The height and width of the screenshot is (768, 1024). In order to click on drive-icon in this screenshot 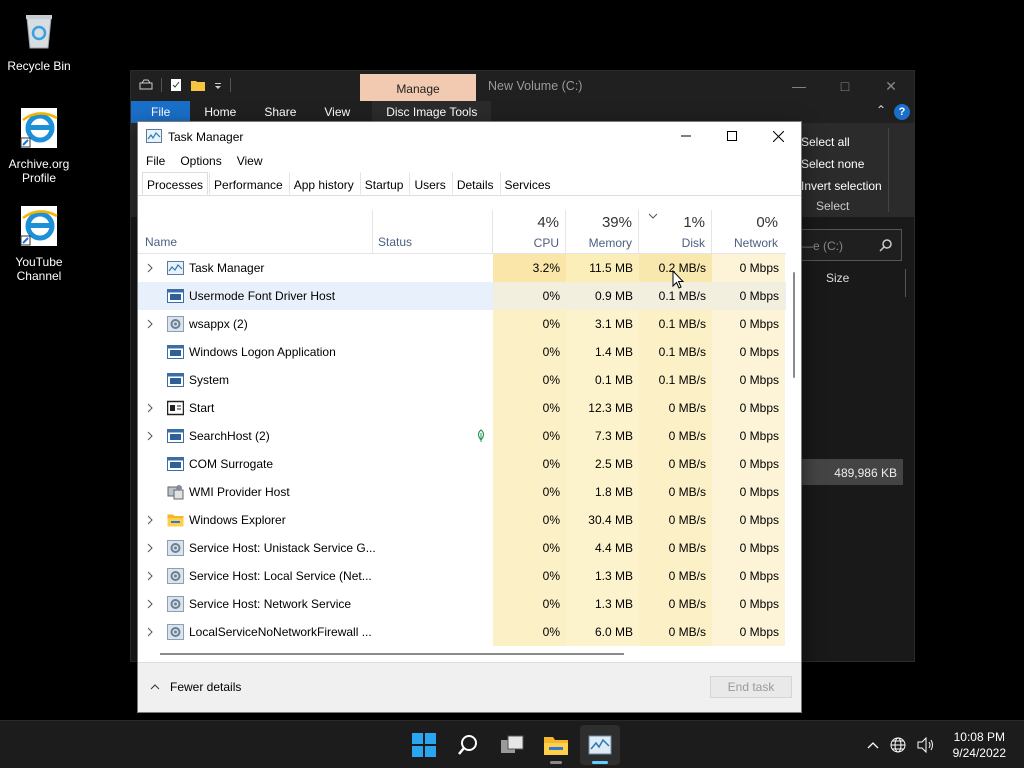, I will do `click(146, 85)`.